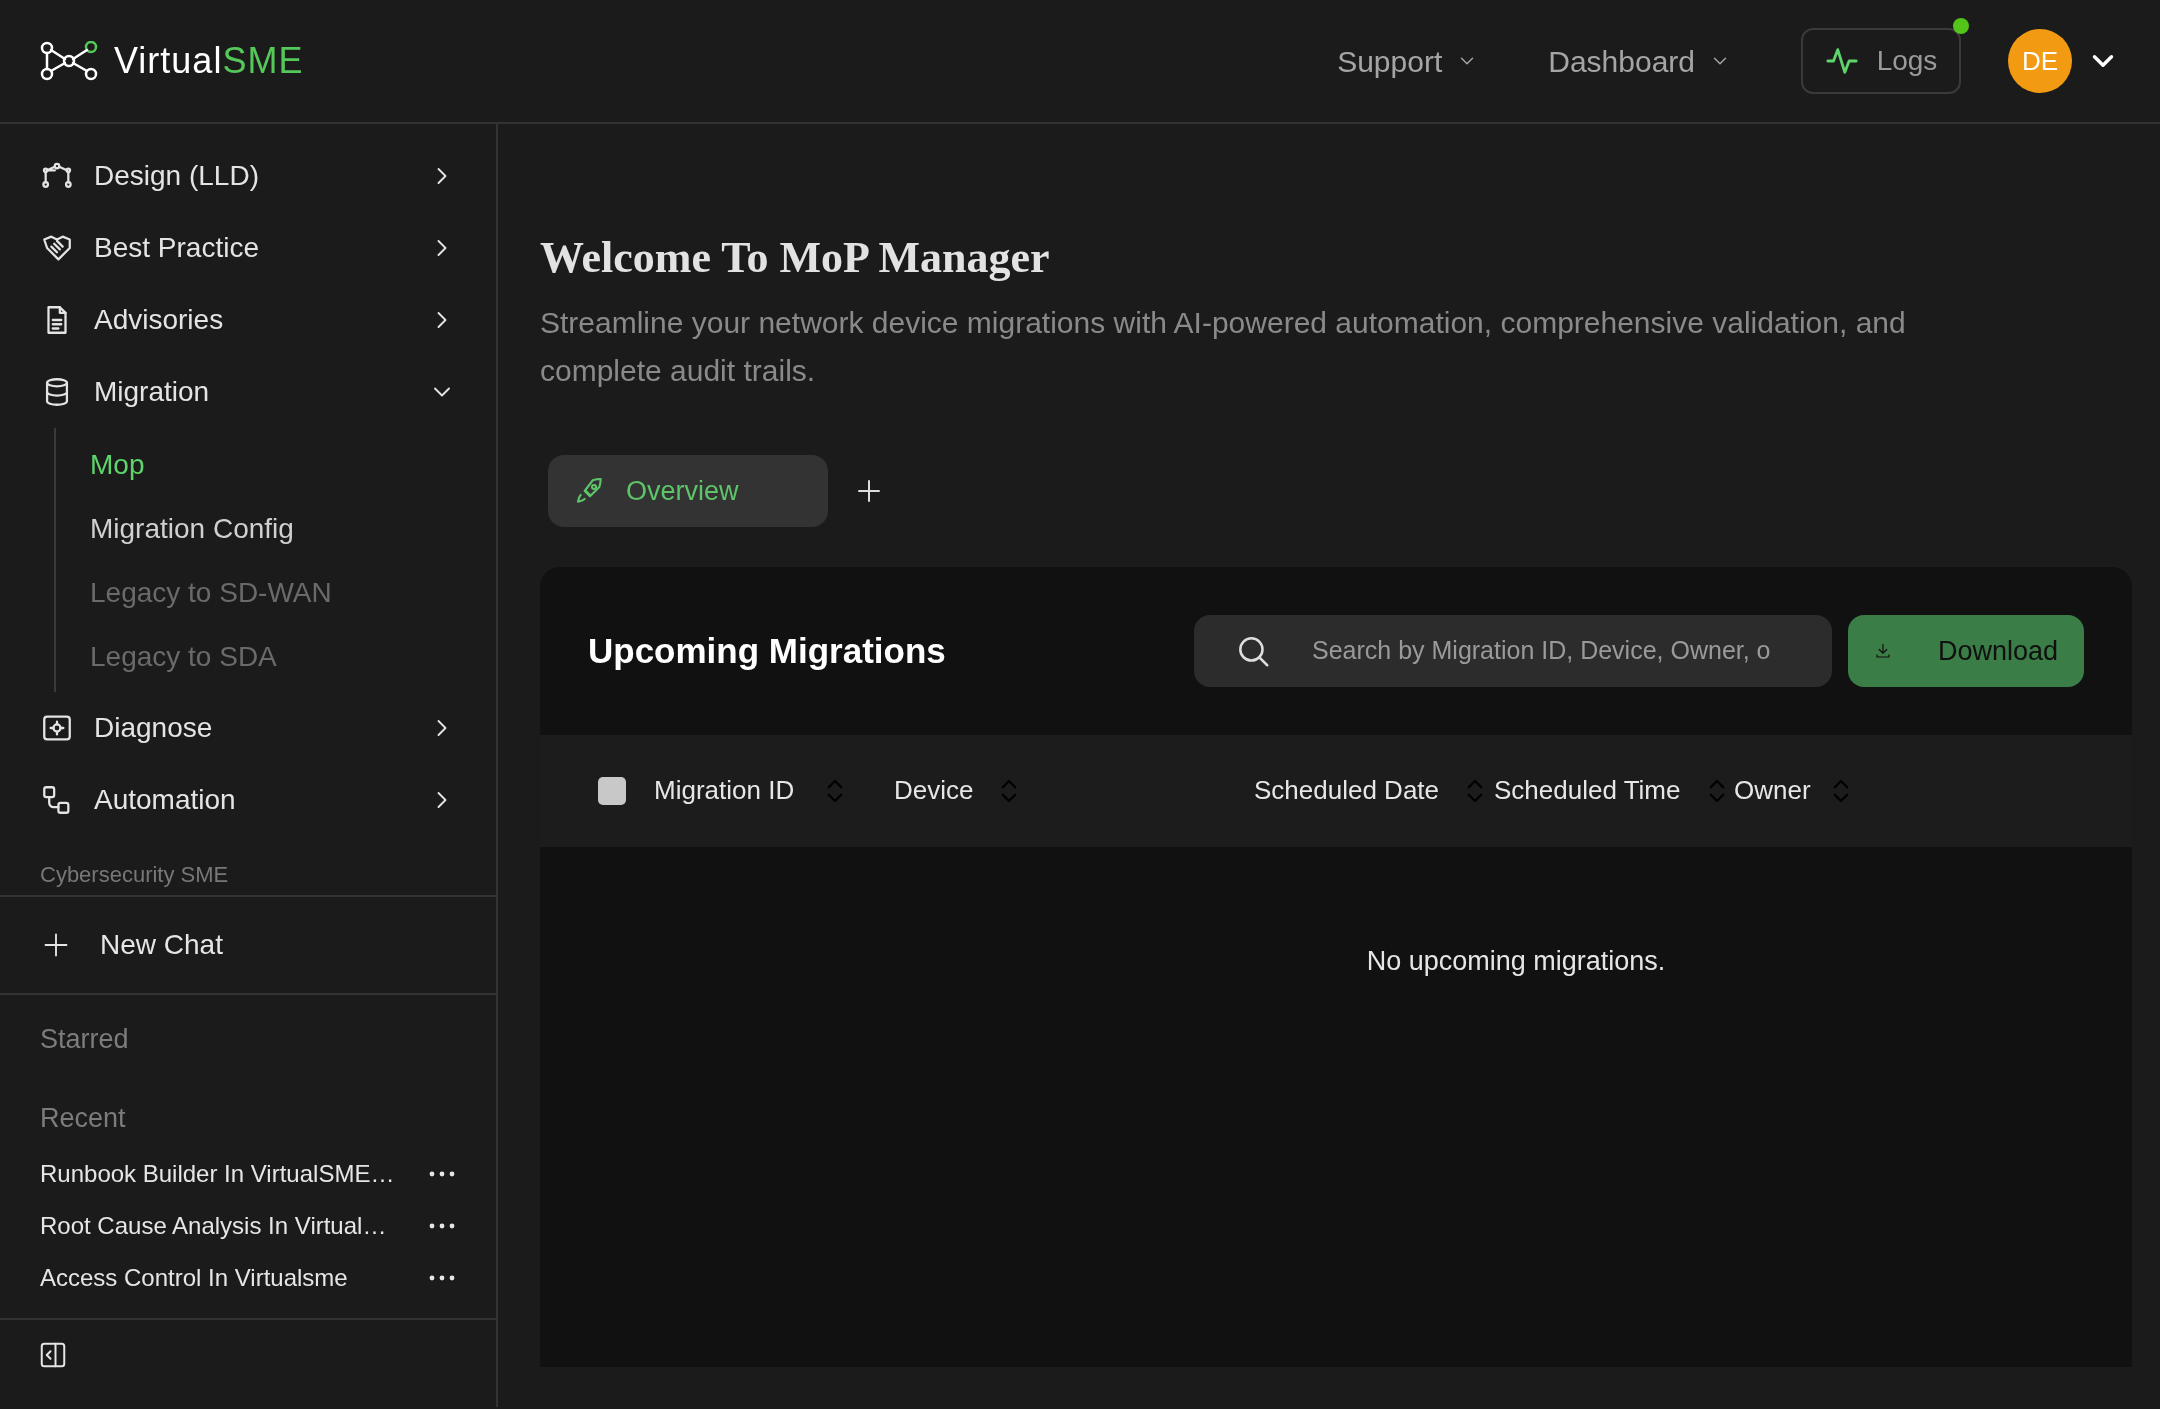 This screenshot has height=1409, width=2160. Describe the element at coordinates (725, 791) in the screenshot. I see `column-header: Migration ID` at that location.